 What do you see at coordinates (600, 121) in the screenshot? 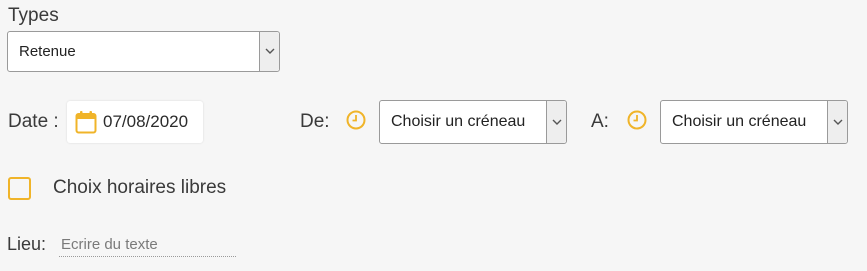
I see `to-label: A:` at bounding box center [600, 121].